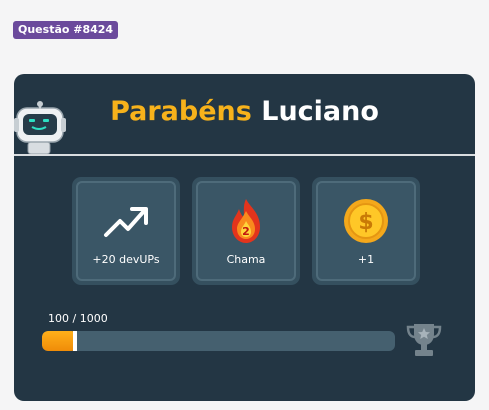  I want to click on title-user-name: Luciano, so click(320, 111).